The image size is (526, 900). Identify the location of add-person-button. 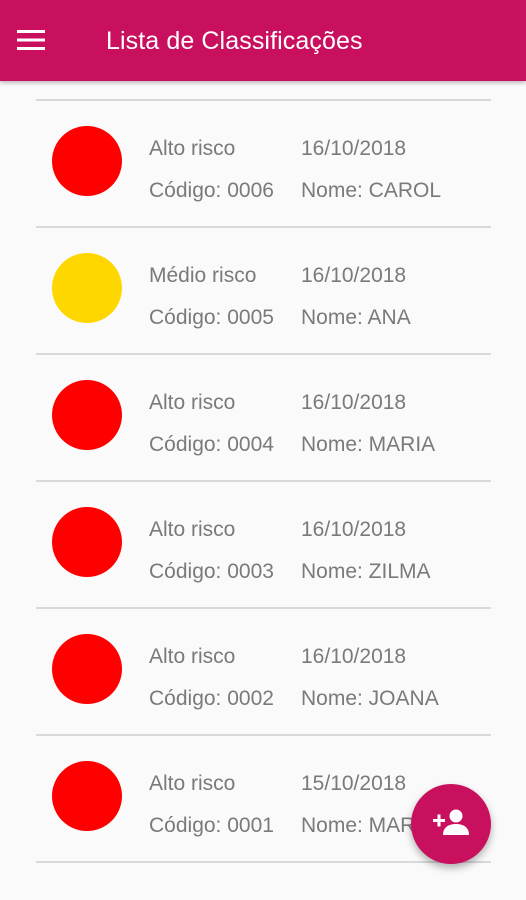
(451, 824).